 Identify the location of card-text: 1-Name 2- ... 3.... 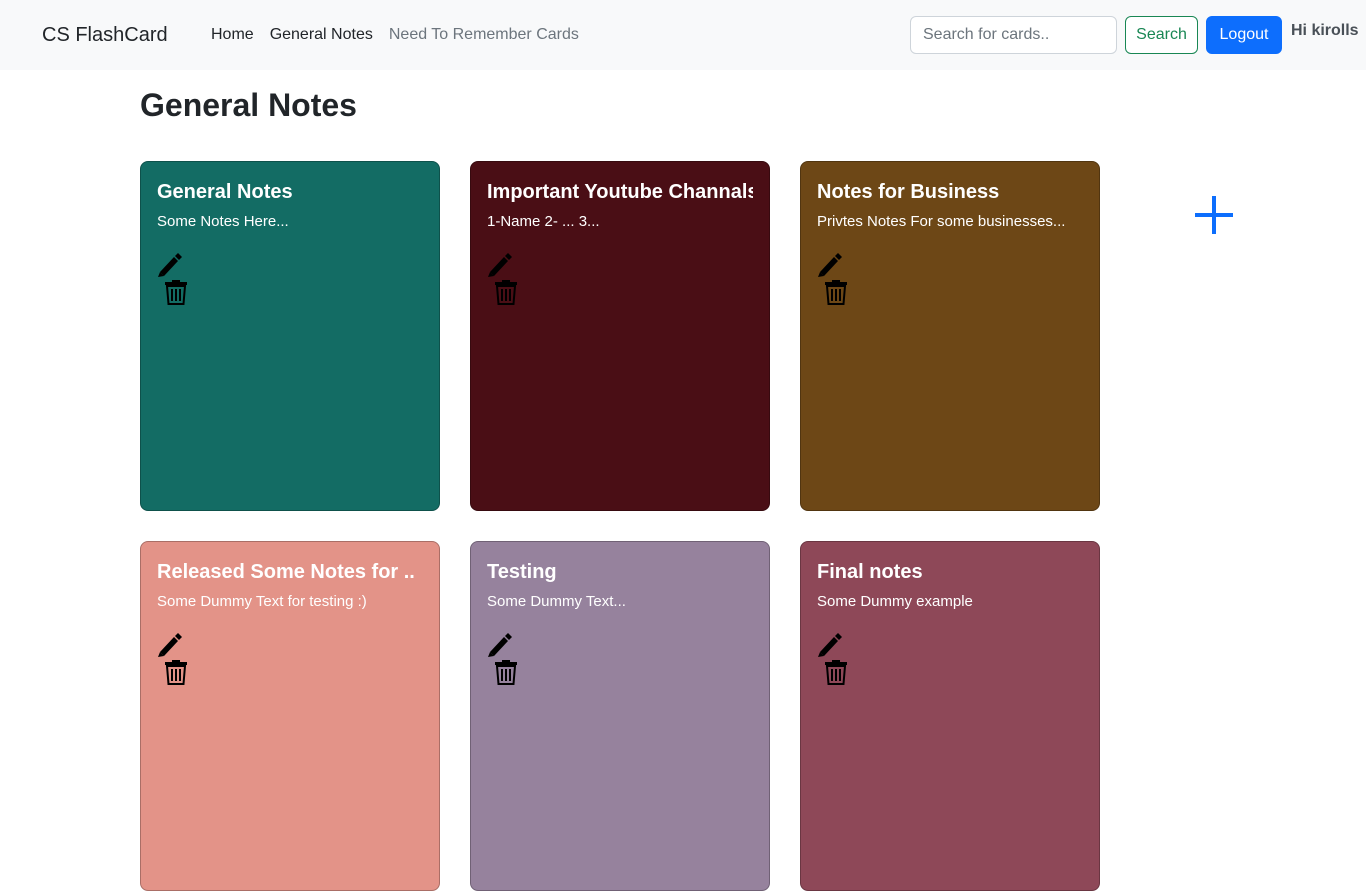
(543, 221).